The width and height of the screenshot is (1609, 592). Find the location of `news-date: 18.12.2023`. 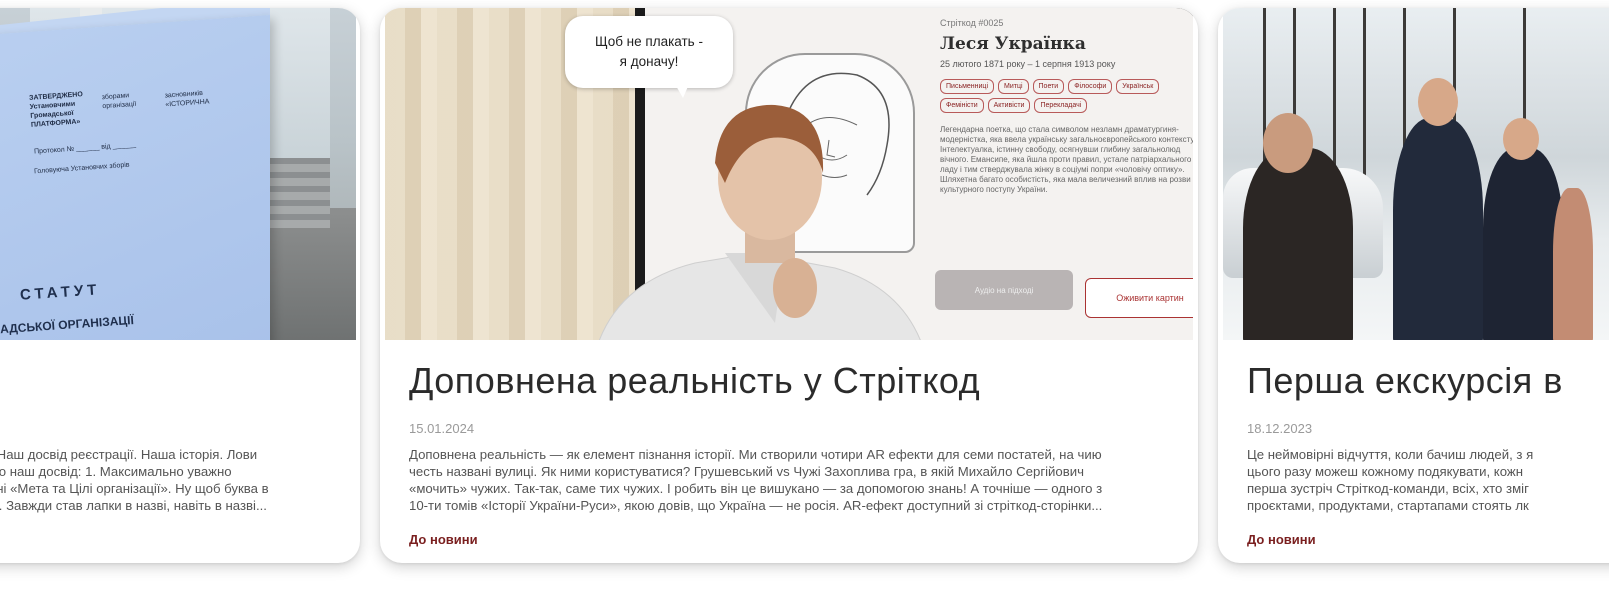

news-date: 18.12.2023 is located at coordinates (1280, 428).